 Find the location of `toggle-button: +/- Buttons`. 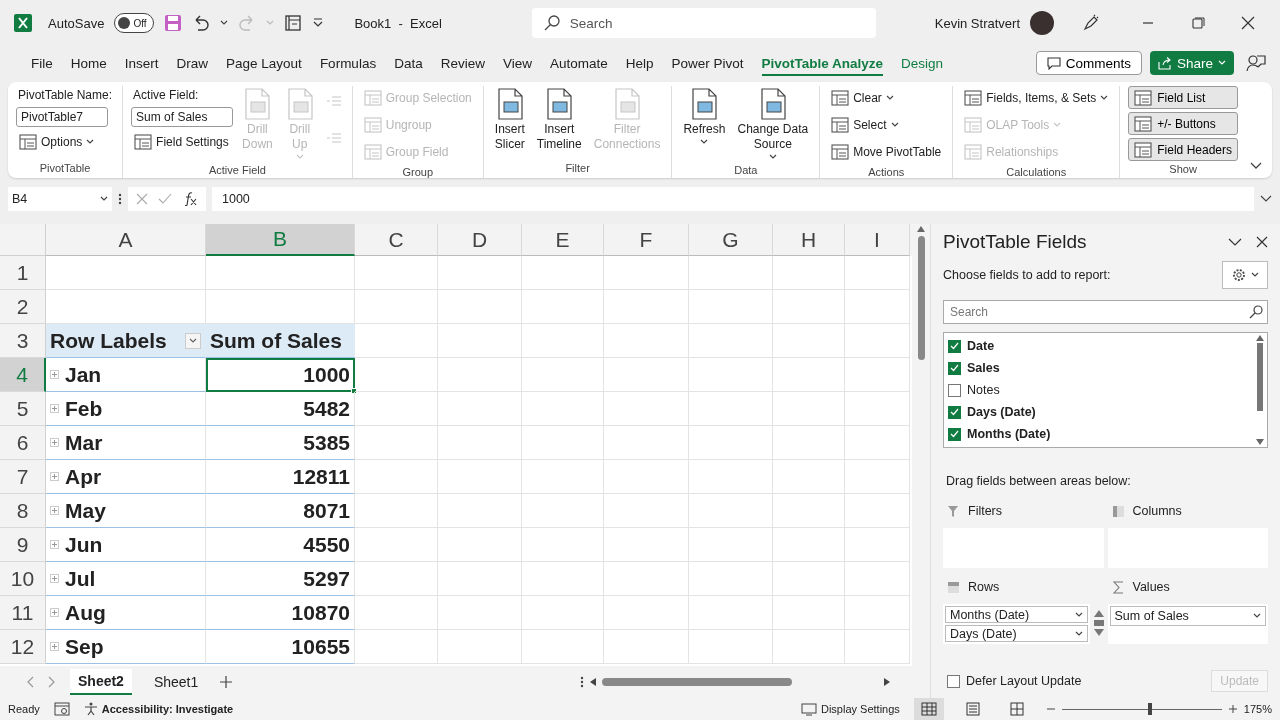

toggle-button: +/- Buttons is located at coordinates (1183, 123).